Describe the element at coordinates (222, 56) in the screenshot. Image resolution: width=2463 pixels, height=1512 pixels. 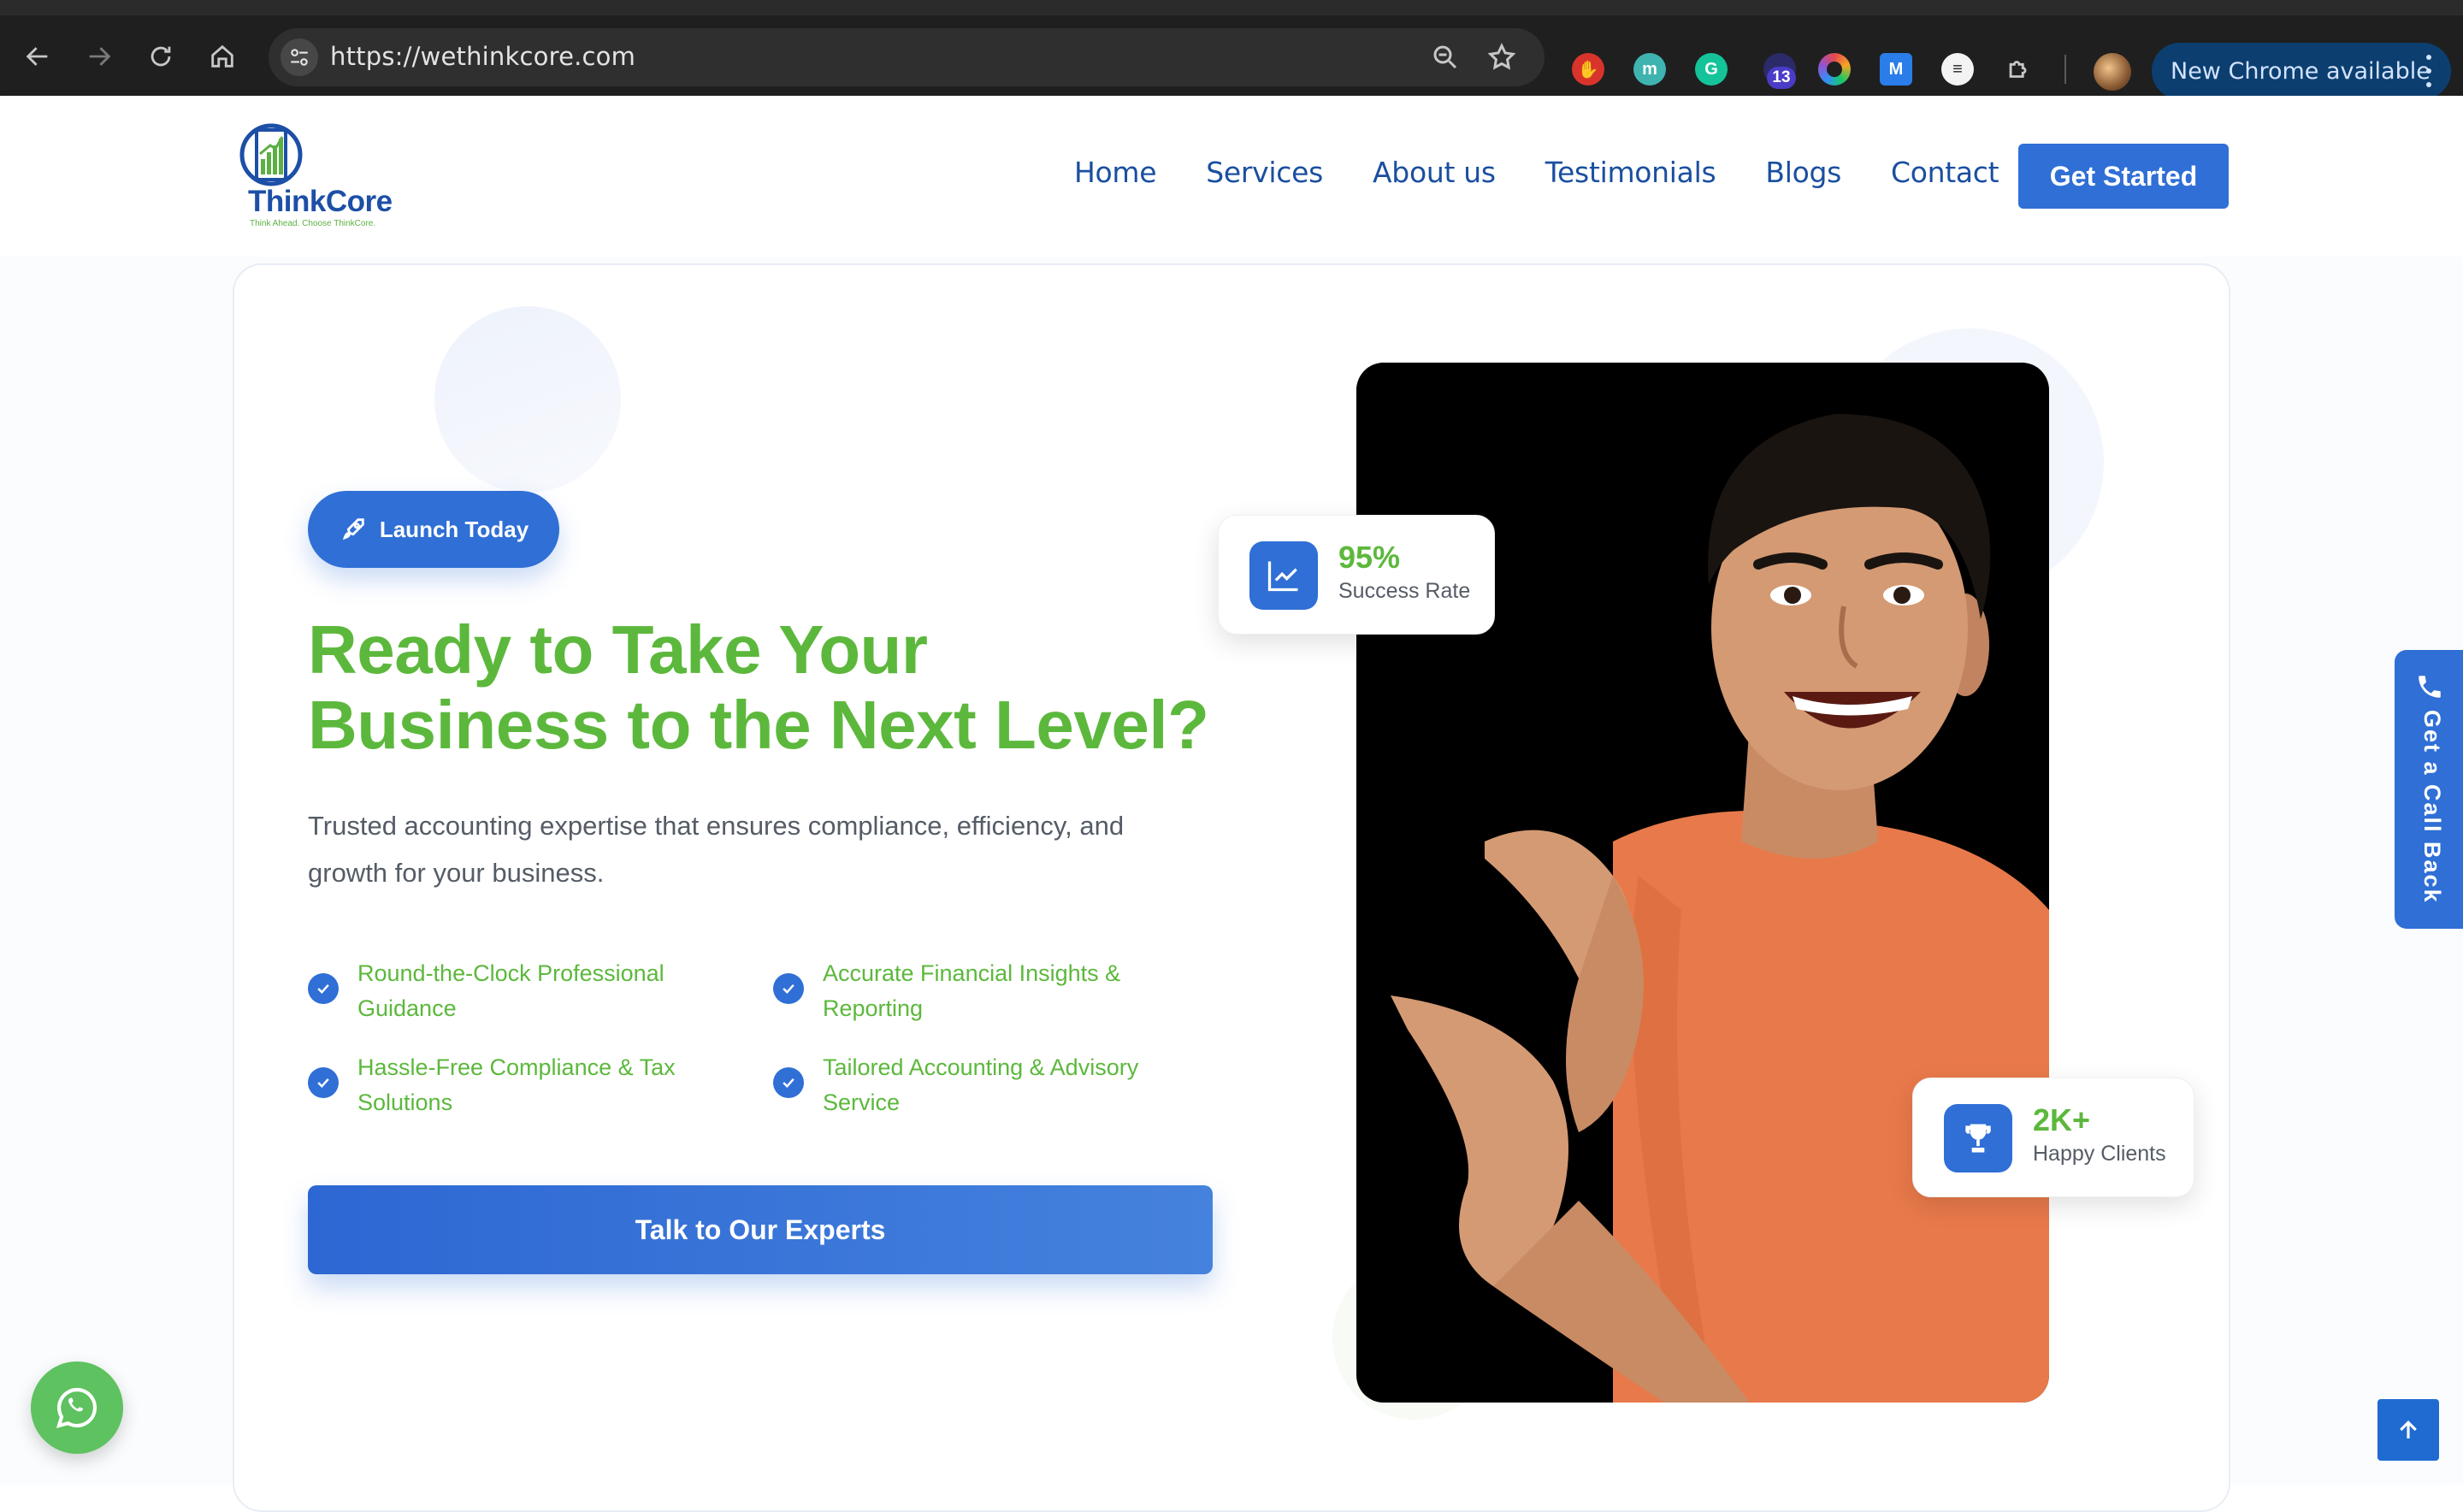
I see `home-icon` at that location.